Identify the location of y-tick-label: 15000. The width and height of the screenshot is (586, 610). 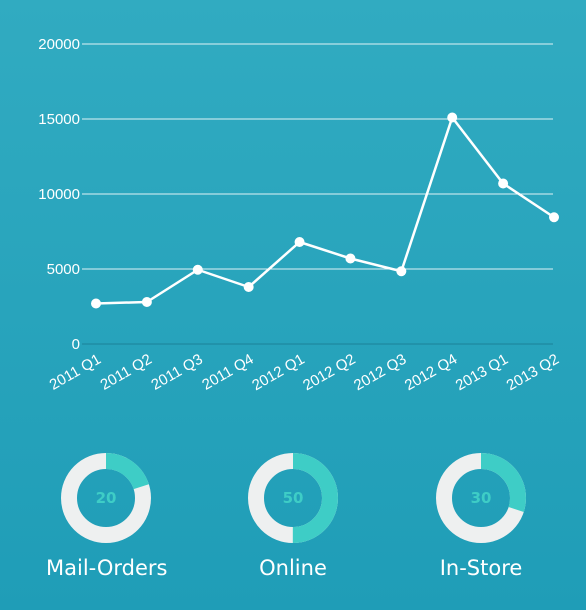
(59, 119).